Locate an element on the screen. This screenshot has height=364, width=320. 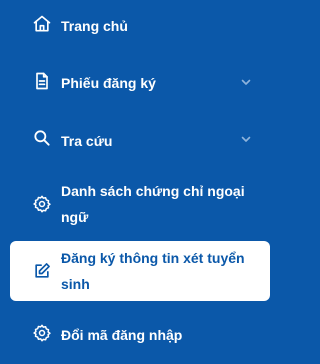
sidebar-item-language-certificates: Danh sách chứng chỉ ngoại ngữ is located at coordinates (140, 204).